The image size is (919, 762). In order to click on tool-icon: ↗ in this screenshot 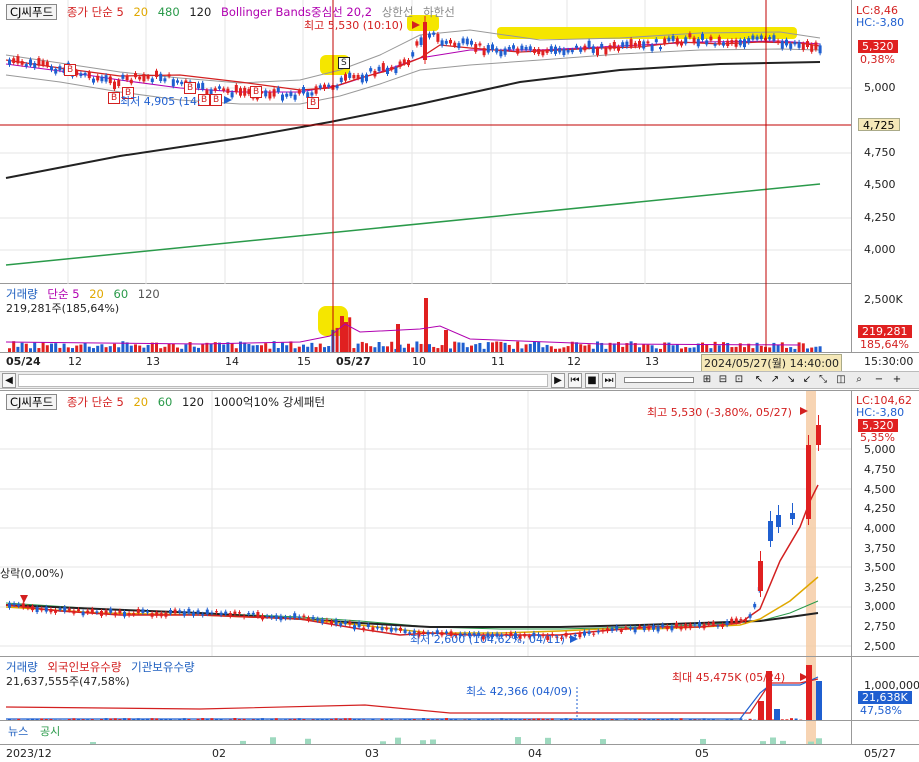, I will do `click(775, 380)`.